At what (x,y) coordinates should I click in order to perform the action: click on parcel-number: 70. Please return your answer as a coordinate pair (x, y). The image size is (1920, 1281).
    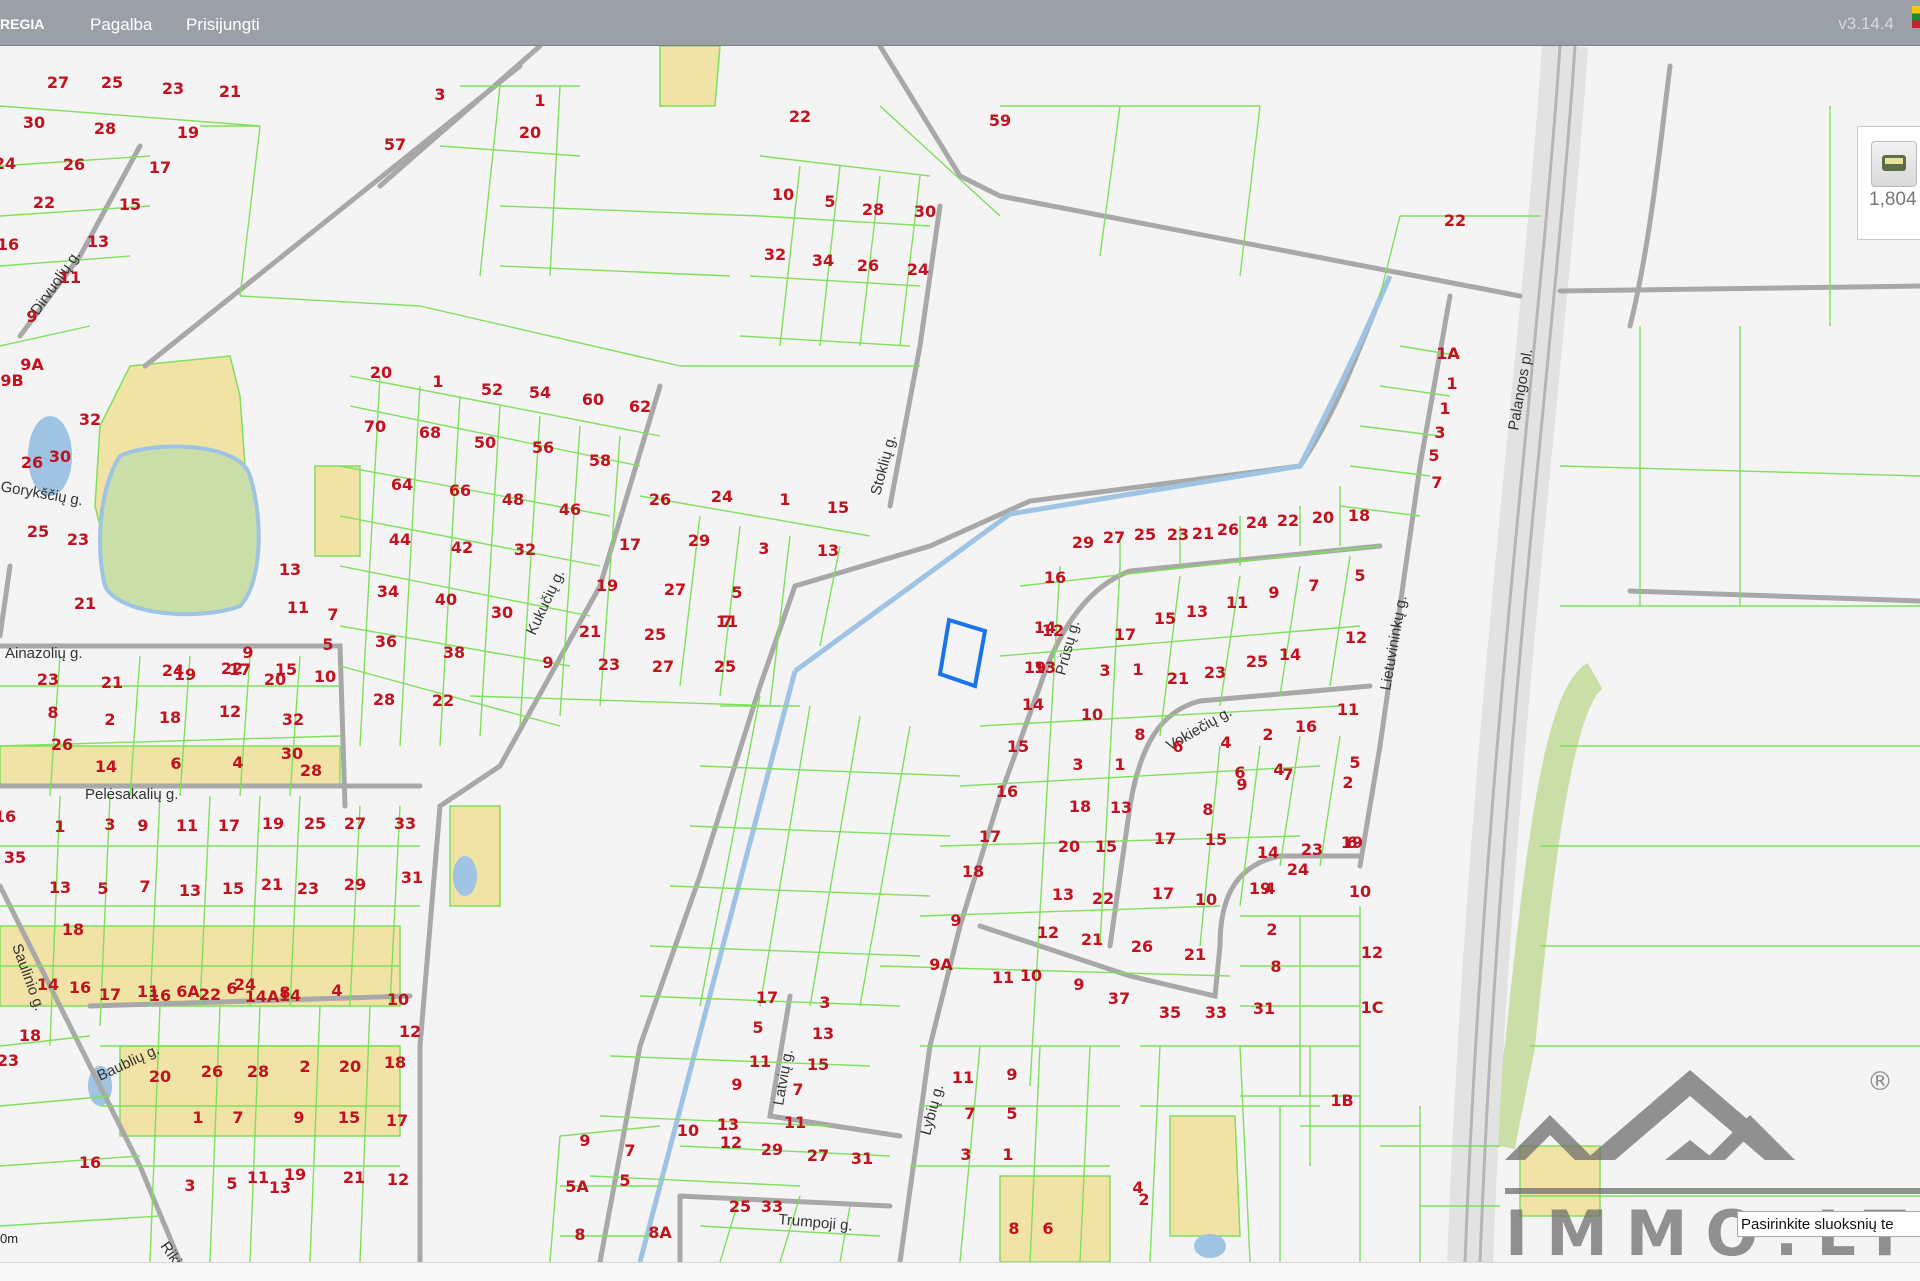
    Looking at the image, I should click on (375, 426).